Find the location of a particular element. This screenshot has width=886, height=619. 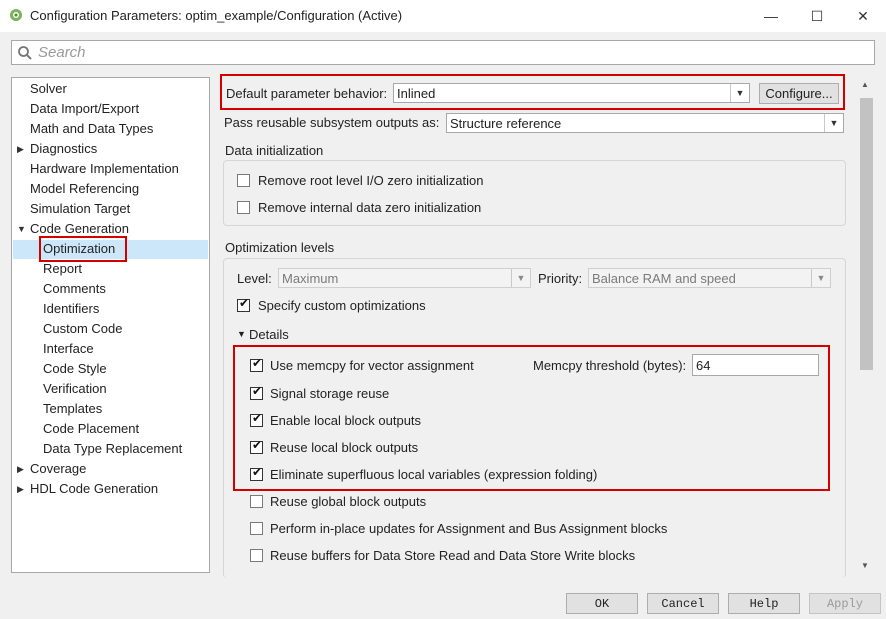

scroll-up-icon: ▲ is located at coordinates (865, 84).